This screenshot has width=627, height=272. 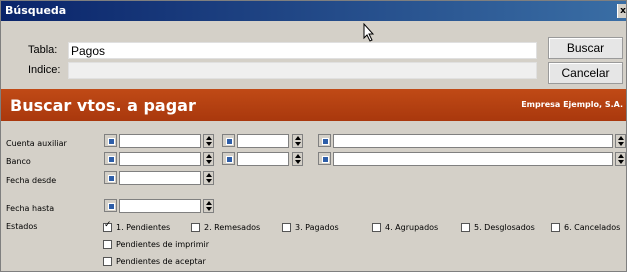 What do you see at coordinates (160, 206) in the screenshot?
I see `fecha-hasta-input` at bounding box center [160, 206].